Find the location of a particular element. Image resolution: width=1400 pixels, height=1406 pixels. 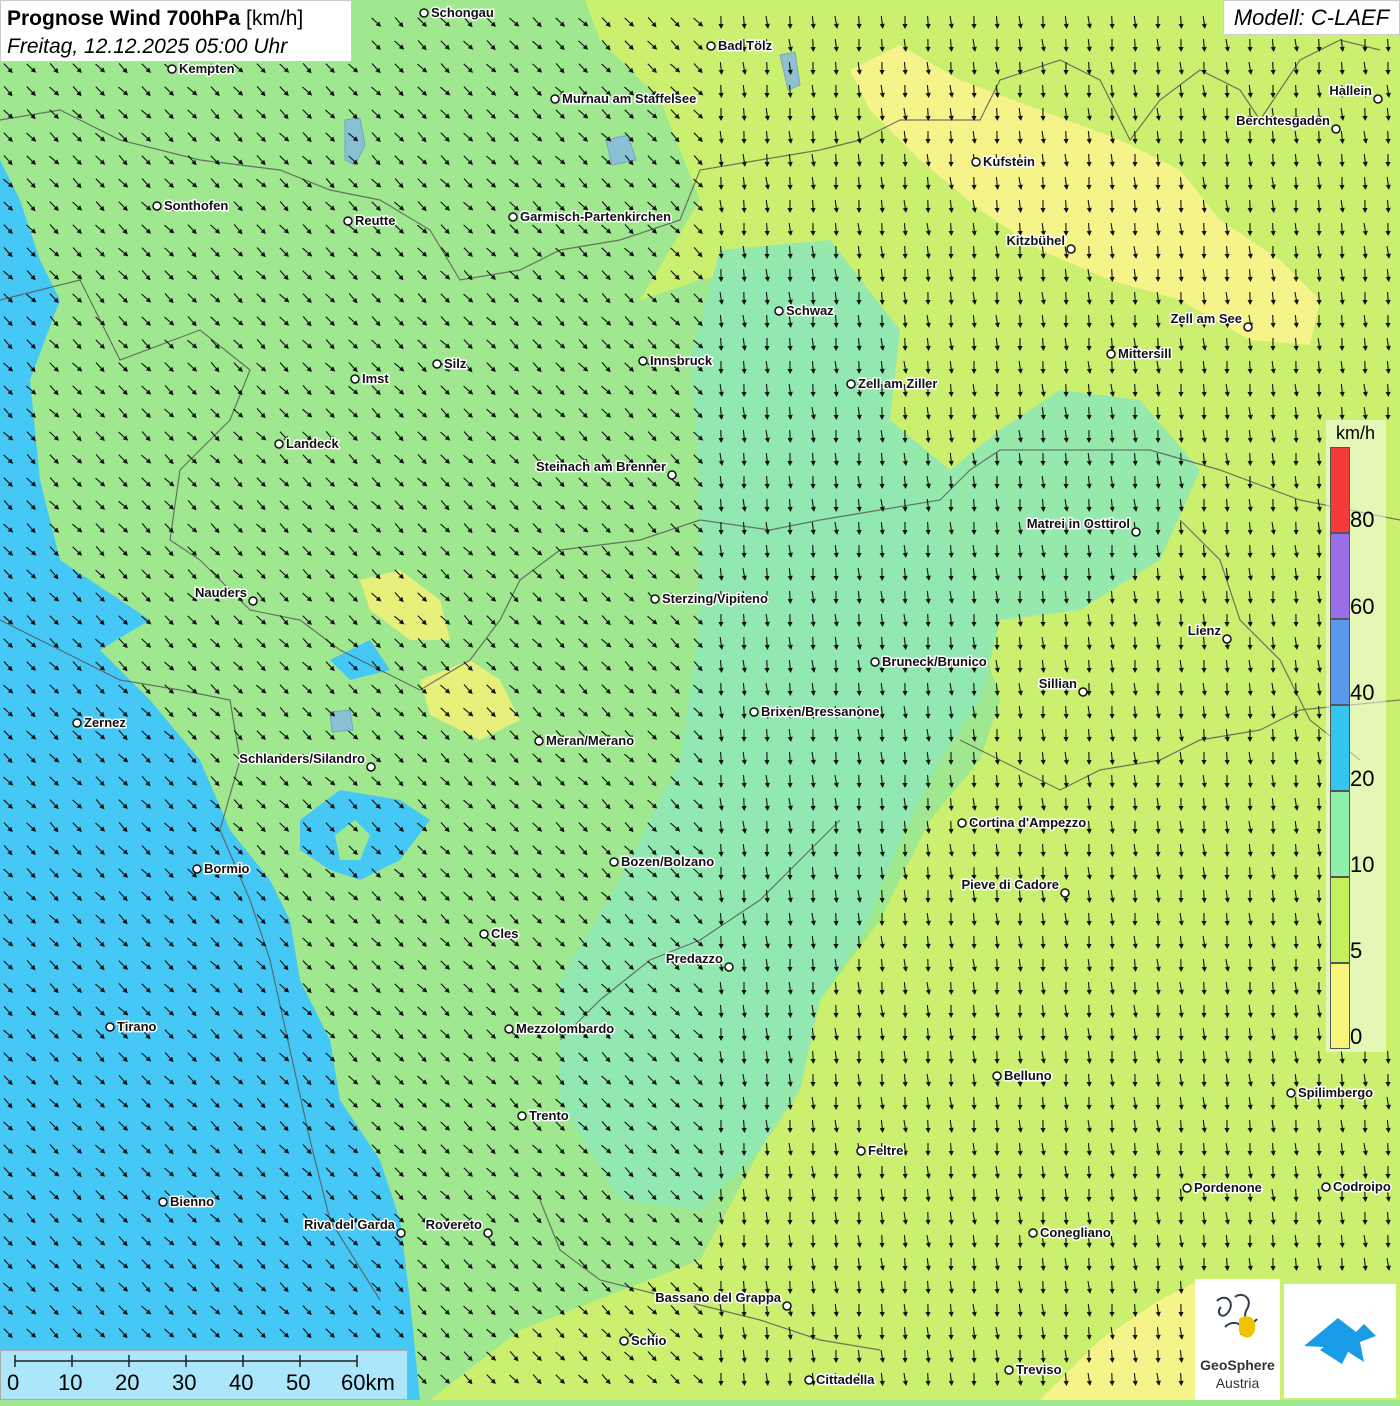

city-label: Brixen/Bressanone is located at coordinates (820, 711).